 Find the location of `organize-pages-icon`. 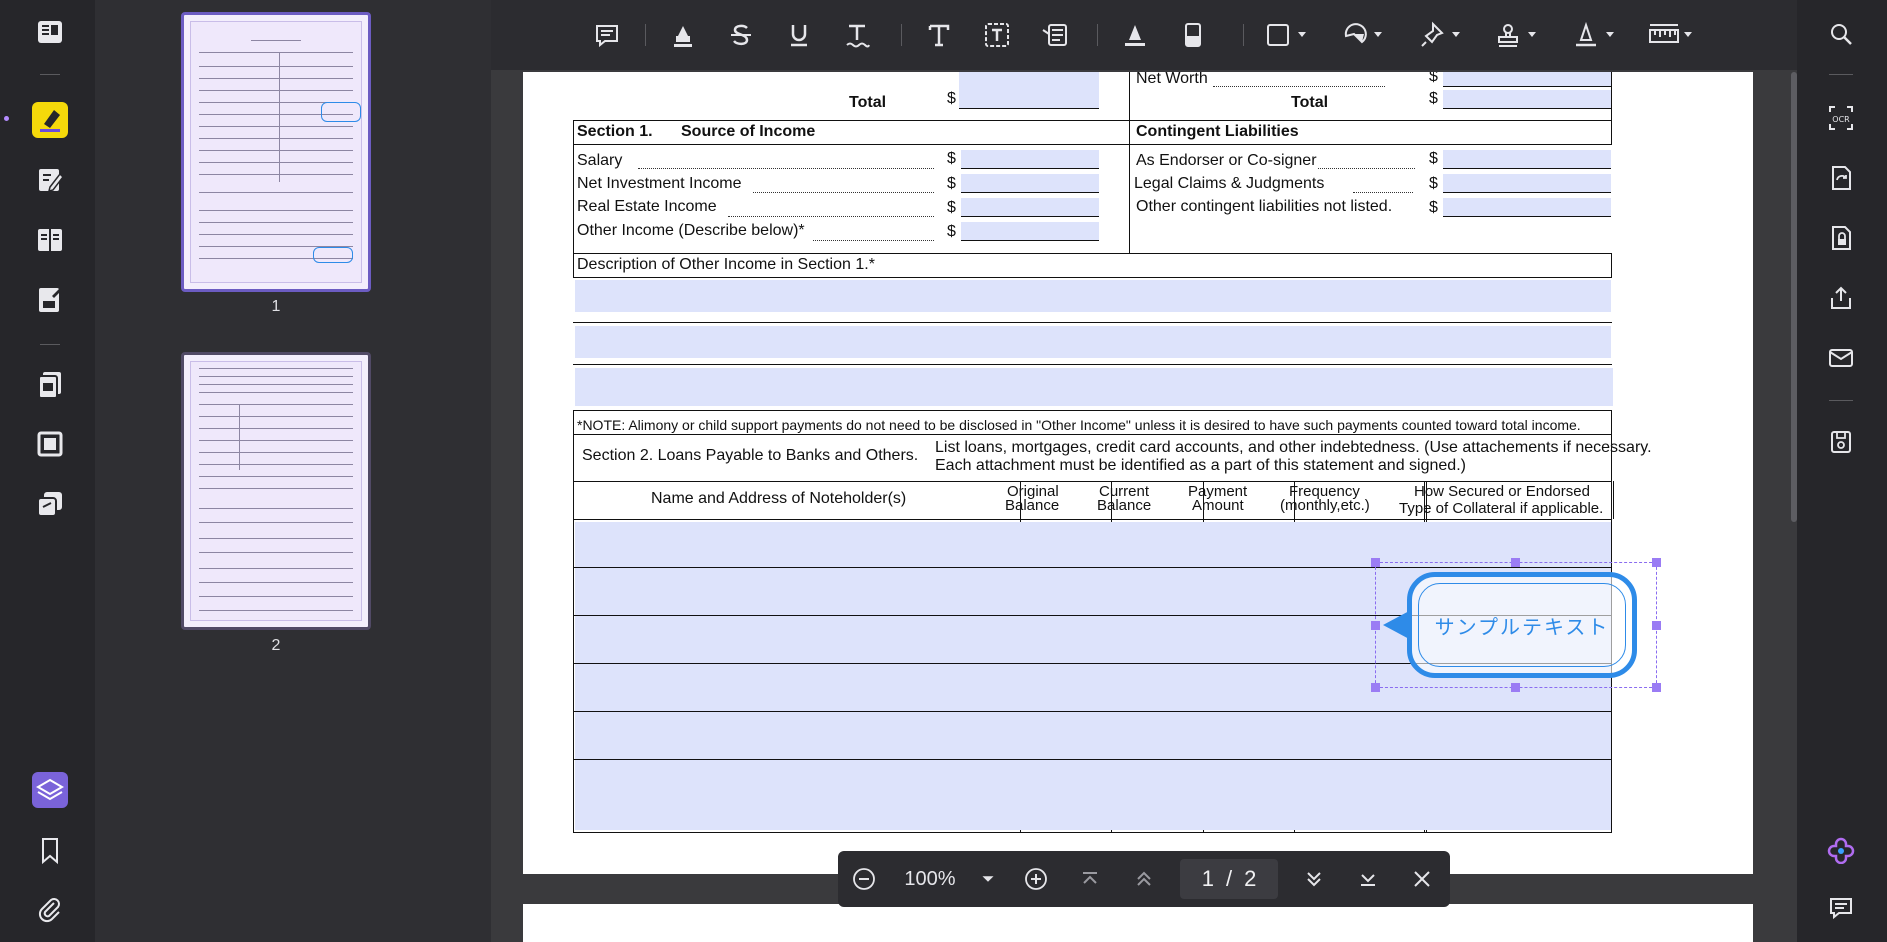

organize-pages-icon is located at coordinates (50, 240).